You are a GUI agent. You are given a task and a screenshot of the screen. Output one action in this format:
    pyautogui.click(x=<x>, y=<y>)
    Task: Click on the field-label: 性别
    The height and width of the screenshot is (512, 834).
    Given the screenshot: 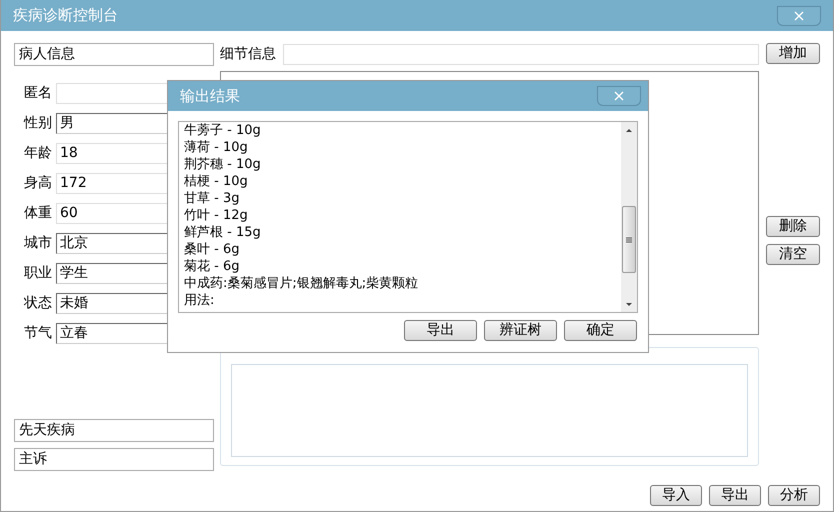 What is the action you would take?
    pyautogui.click(x=38, y=123)
    